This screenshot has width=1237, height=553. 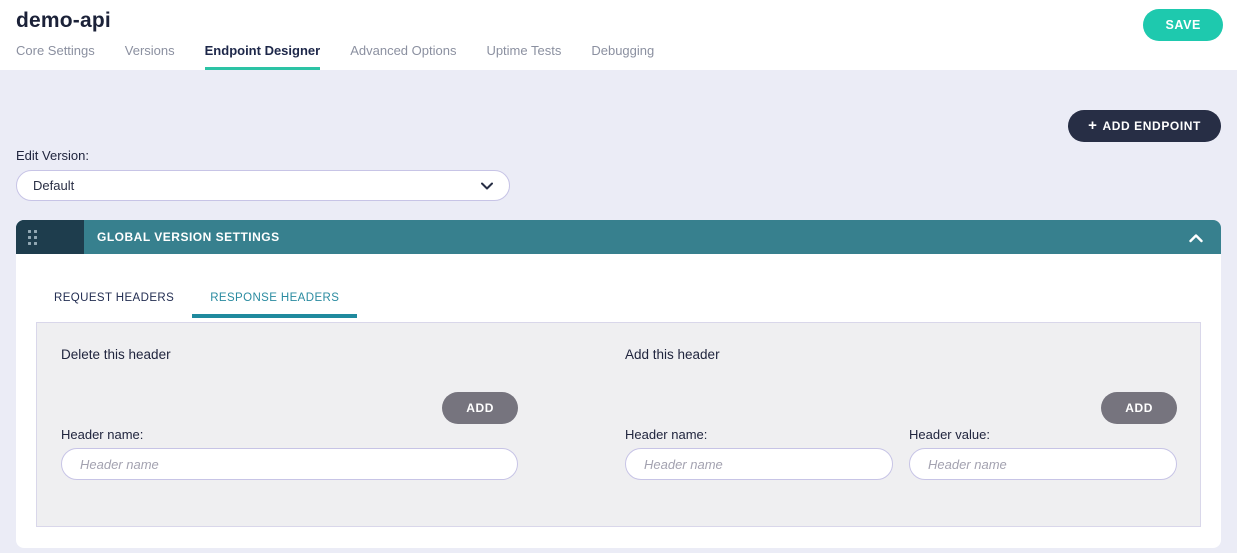 What do you see at coordinates (150, 56) in the screenshot?
I see `tab-versions: Versions` at bounding box center [150, 56].